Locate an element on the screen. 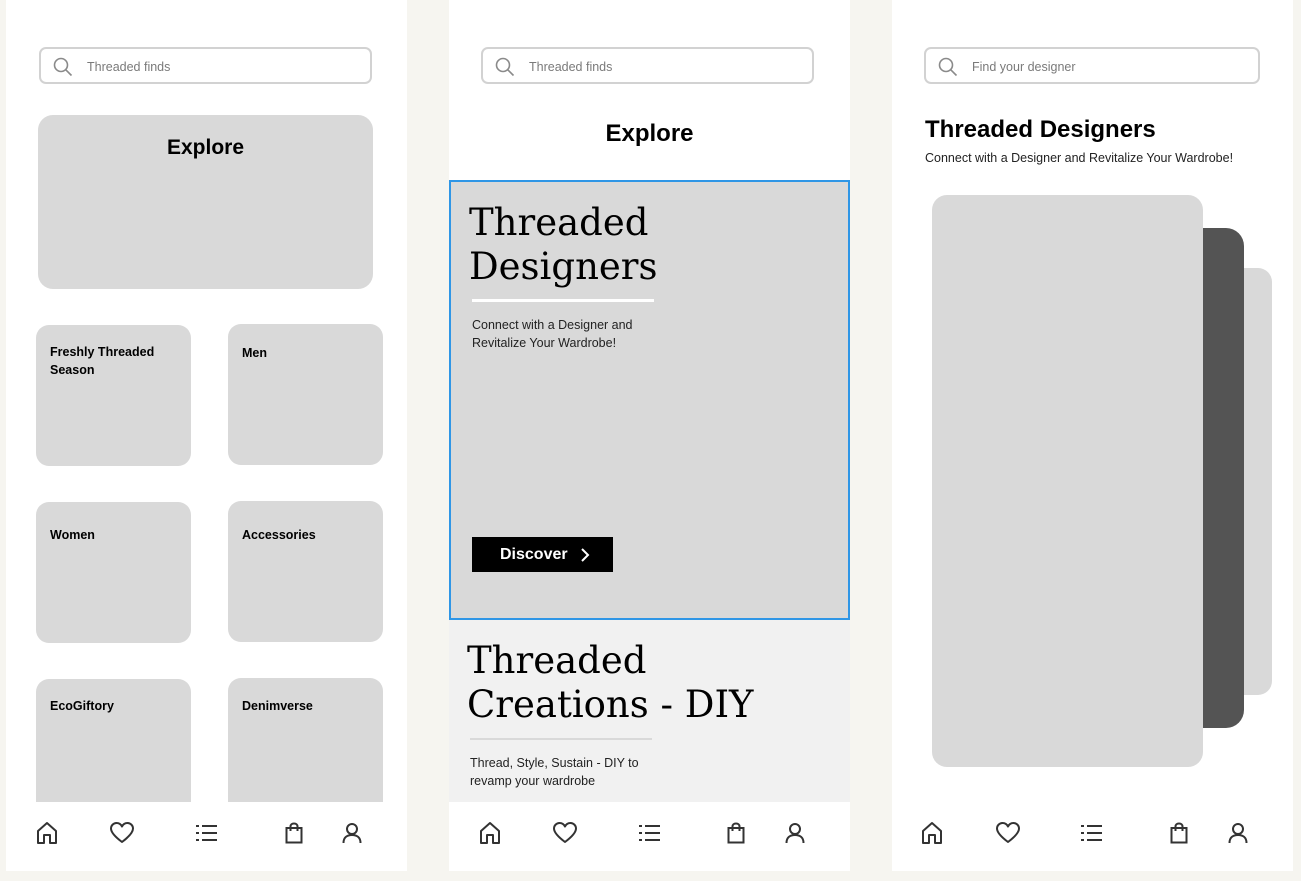  feature-subtitle-line1: Connect with a Designer and is located at coordinates (552, 325).